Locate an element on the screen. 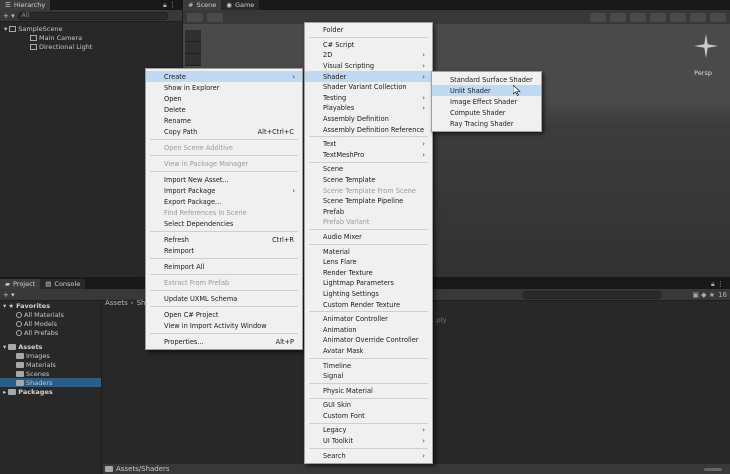 This screenshot has height=474, width=730. create-menu-item-shader: Shader › is located at coordinates (368, 76).